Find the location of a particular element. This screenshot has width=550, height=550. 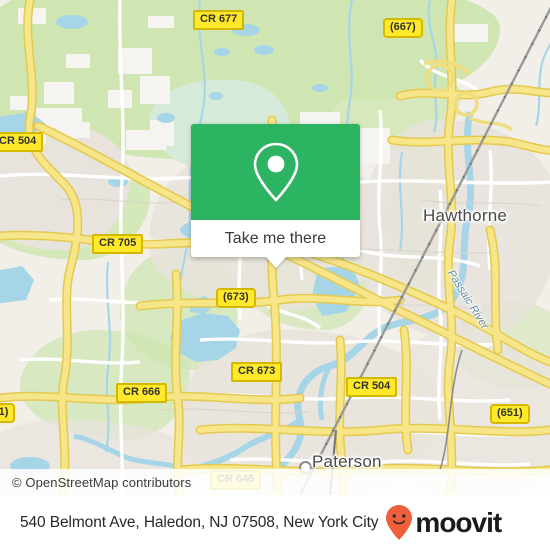

moovit-logo: moovit is located at coordinates (443, 523).